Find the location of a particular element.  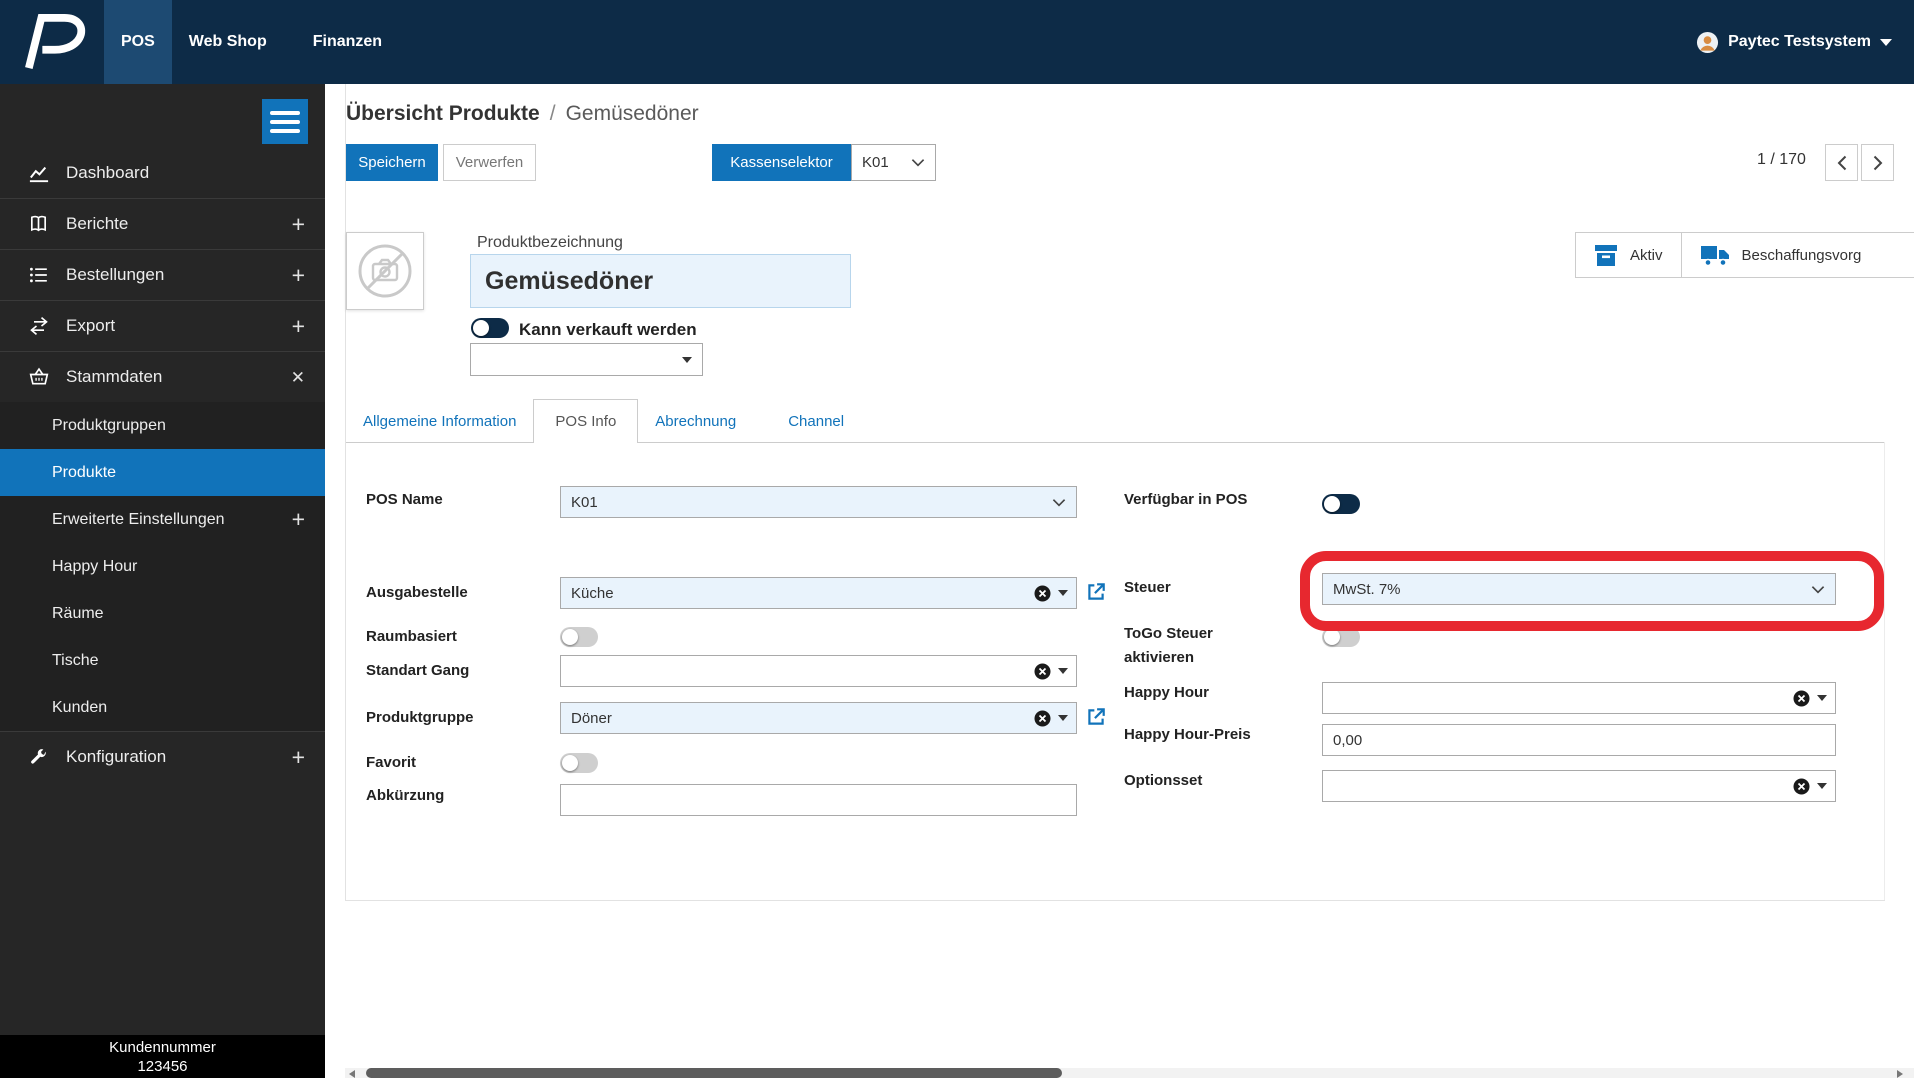

user-menu: Paytec Testsystem is located at coordinates (1805, 42).